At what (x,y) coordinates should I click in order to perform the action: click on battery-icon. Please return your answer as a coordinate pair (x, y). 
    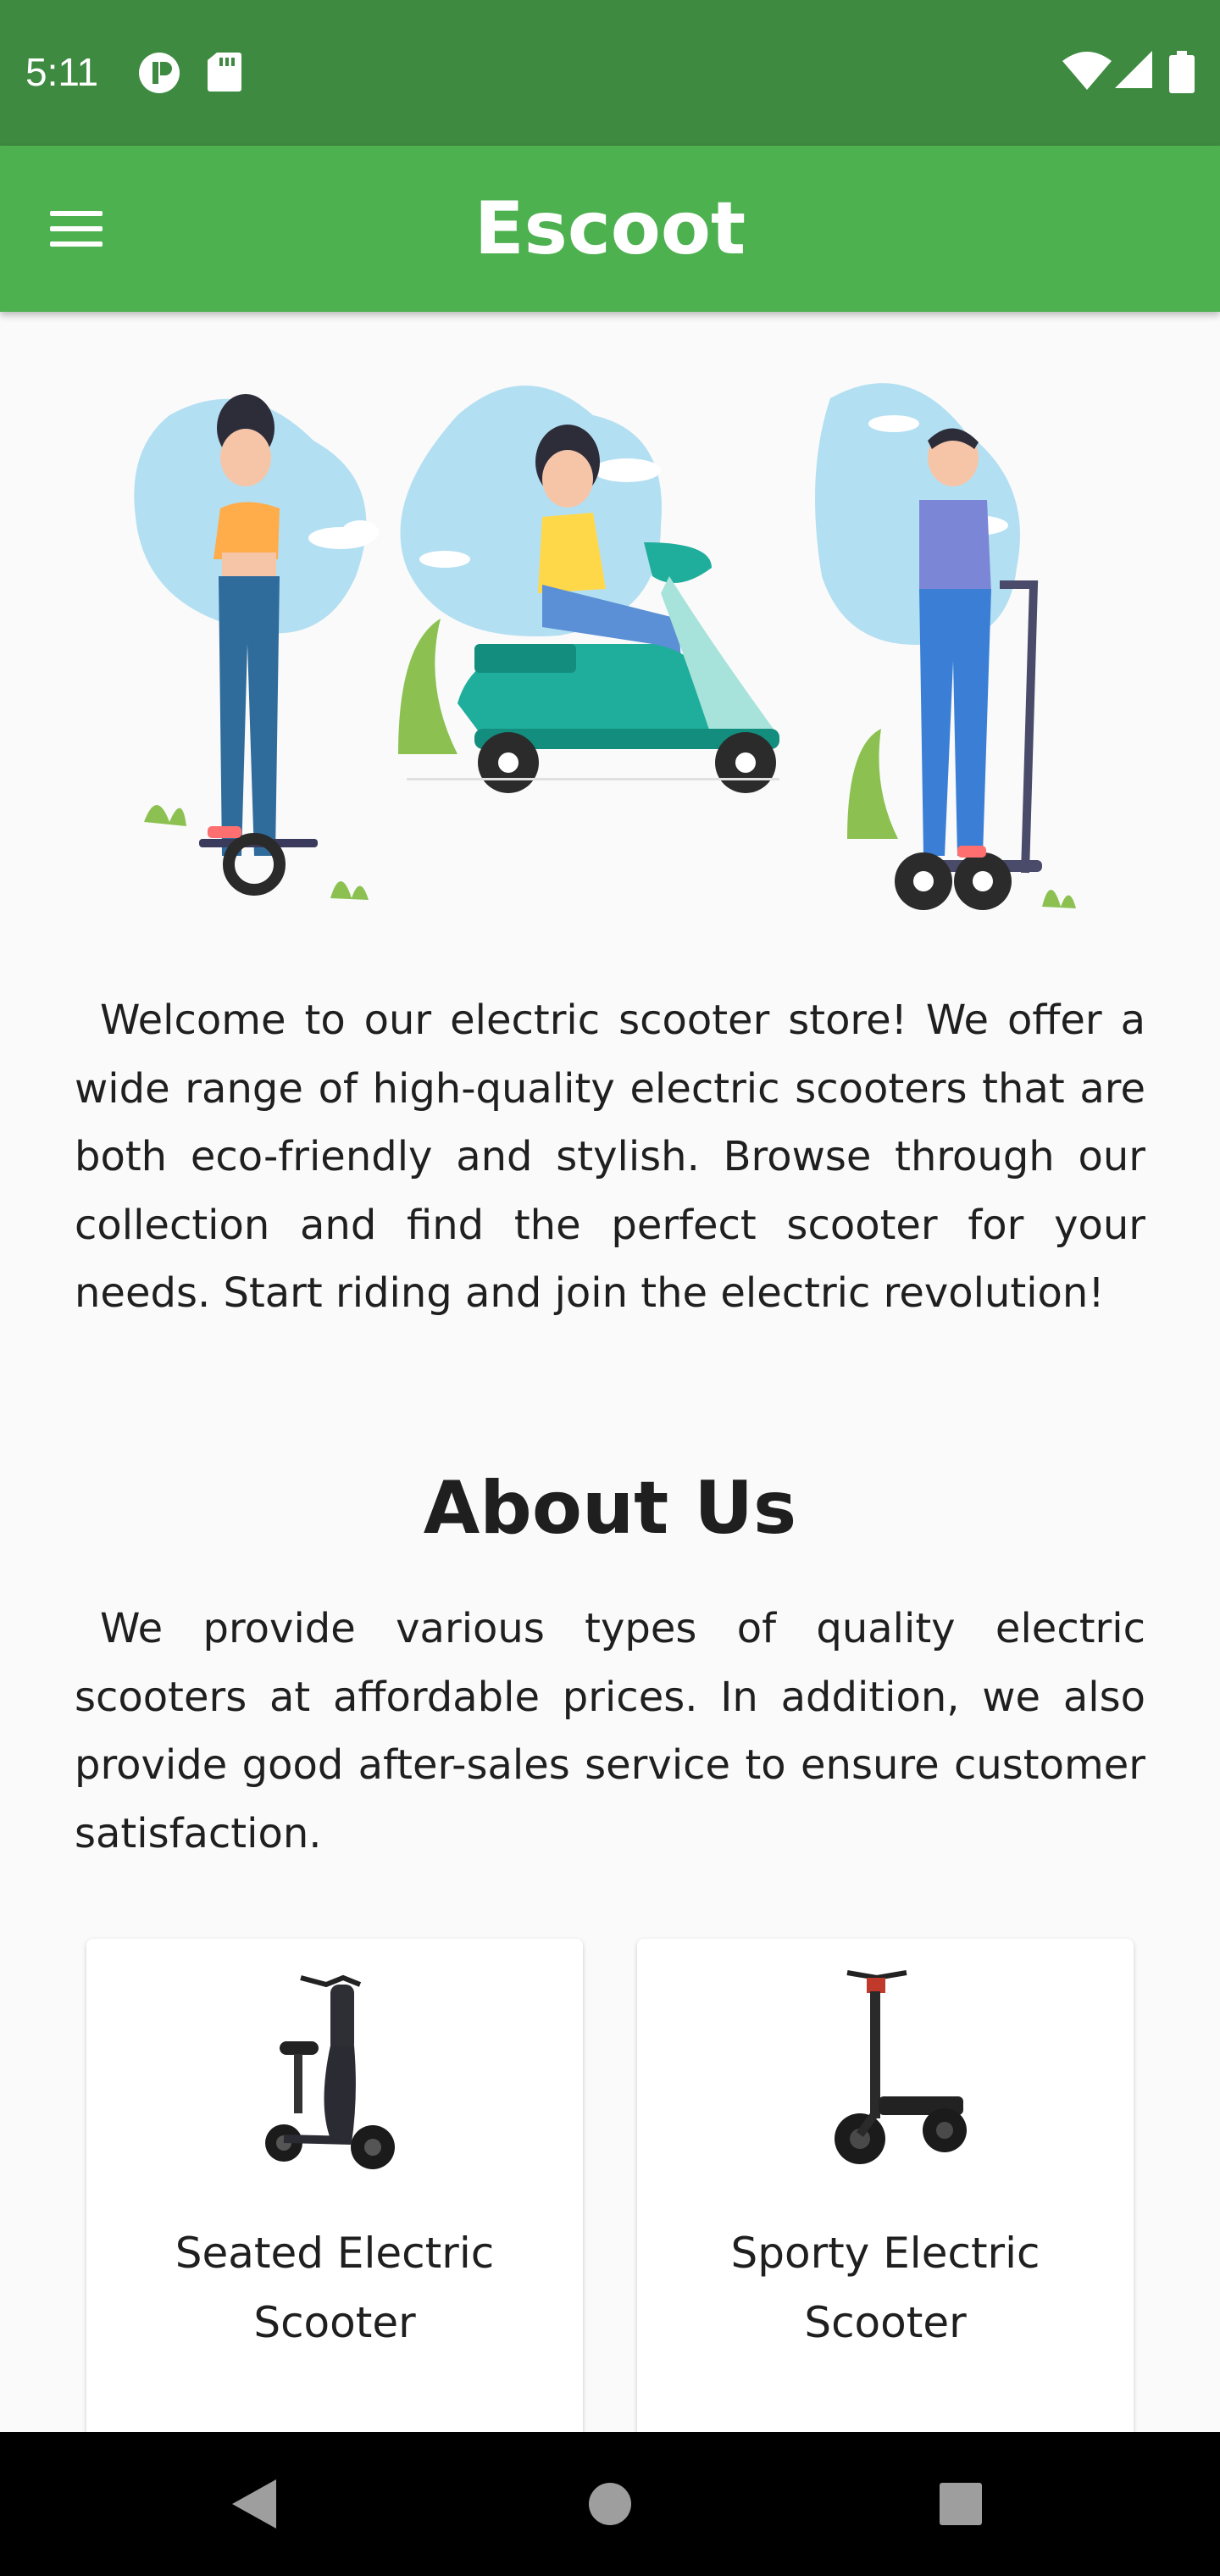
    Looking at the image, I should click on (1182, 72).